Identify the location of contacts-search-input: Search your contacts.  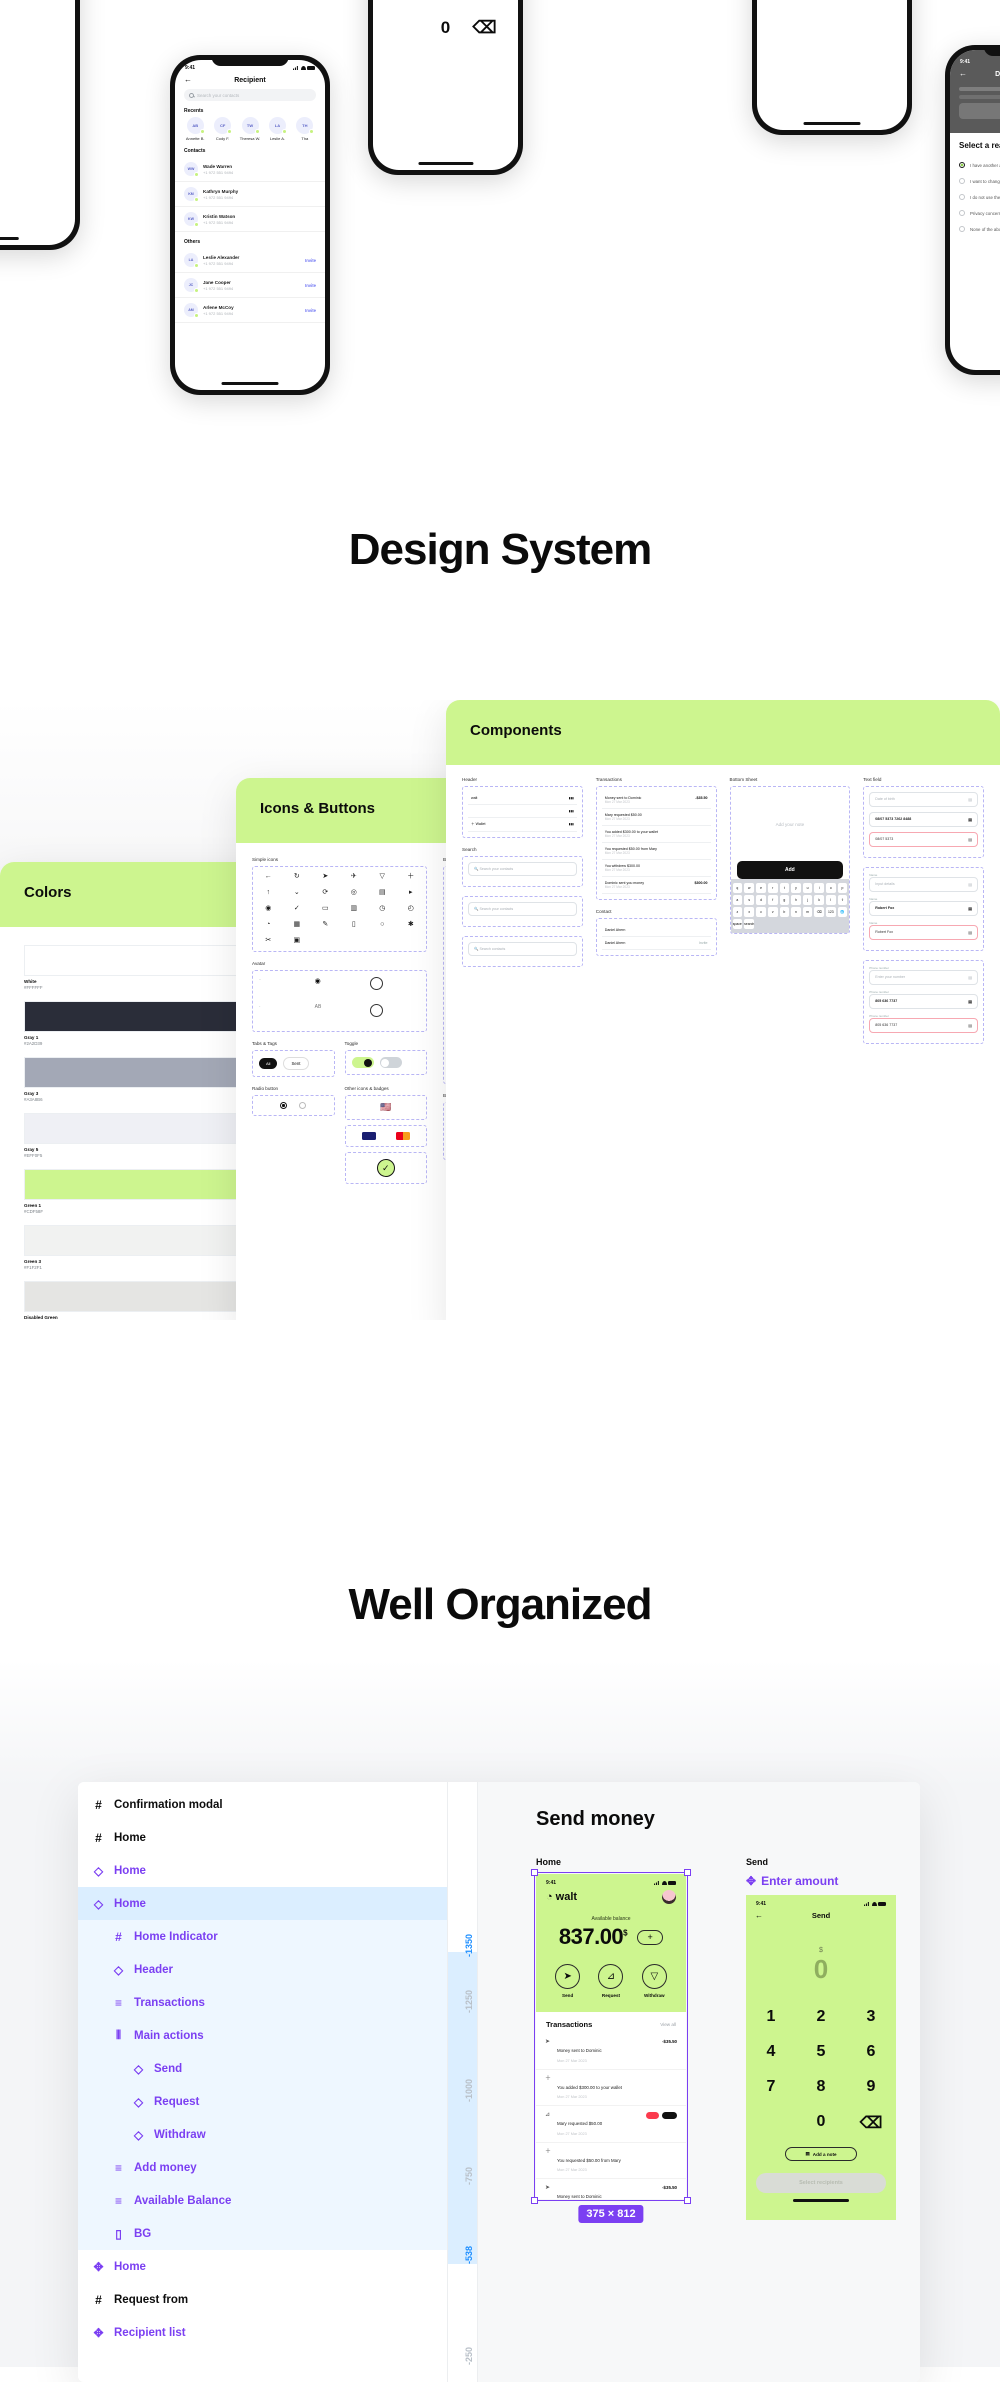
(250, 95).